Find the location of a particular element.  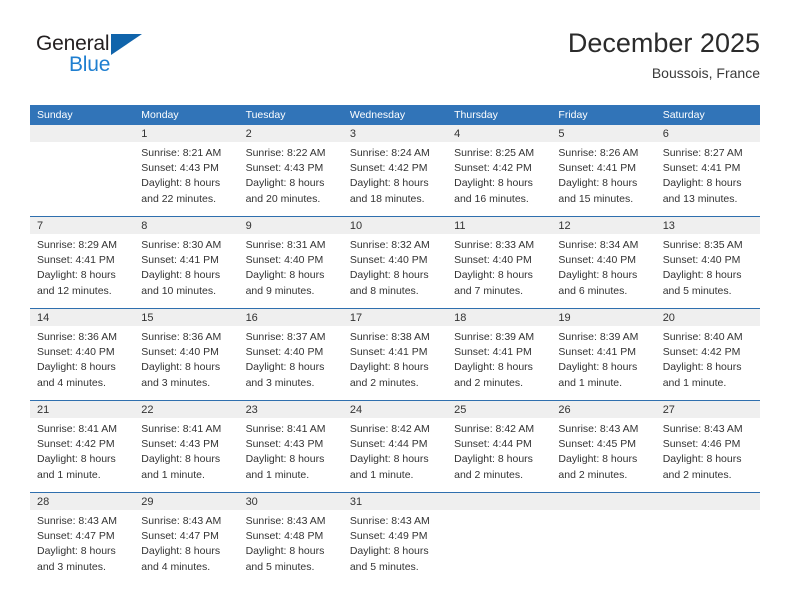

day-number: 16 is located at coordinates (290, 317).